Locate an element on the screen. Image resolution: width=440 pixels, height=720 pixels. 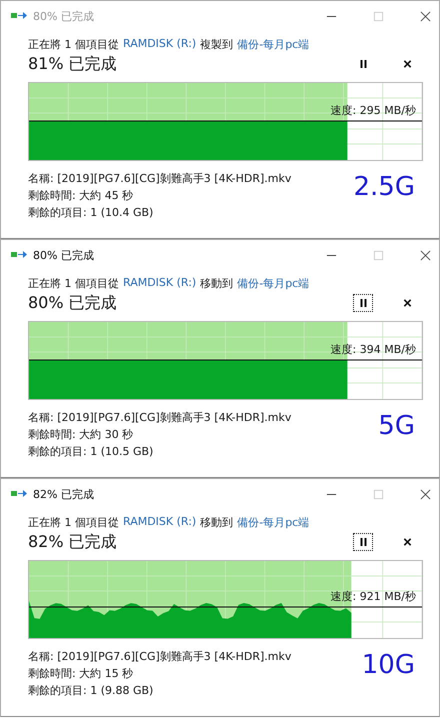
items-remaining: 剩餘的項目: 1 (10.4 GB) is located at coordinates (91, 213).